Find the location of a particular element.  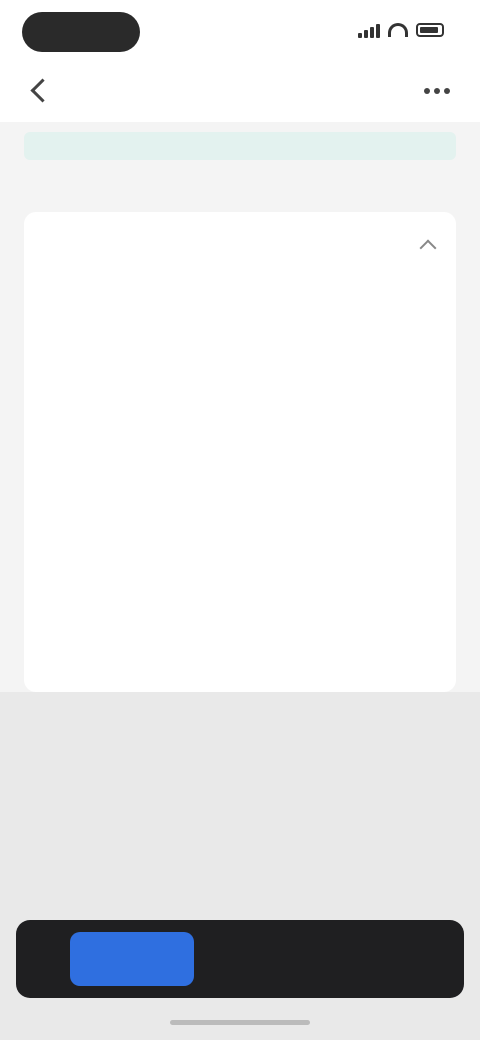

wifi-icon is located at coordinates (398, 30).